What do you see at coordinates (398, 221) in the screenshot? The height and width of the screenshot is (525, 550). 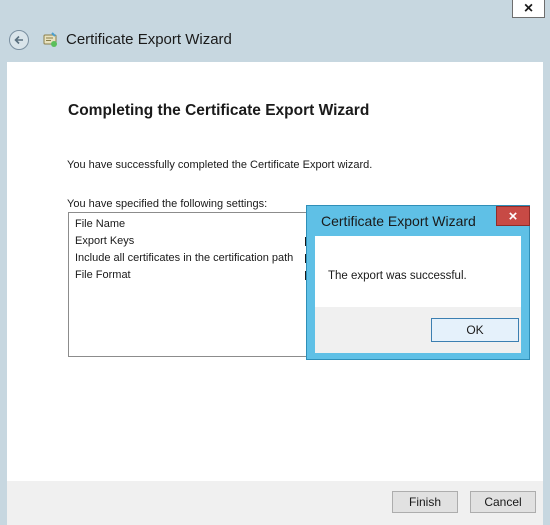 I see `dialog-title: Certificate Export Wizard` at bounding box center [398, 221].